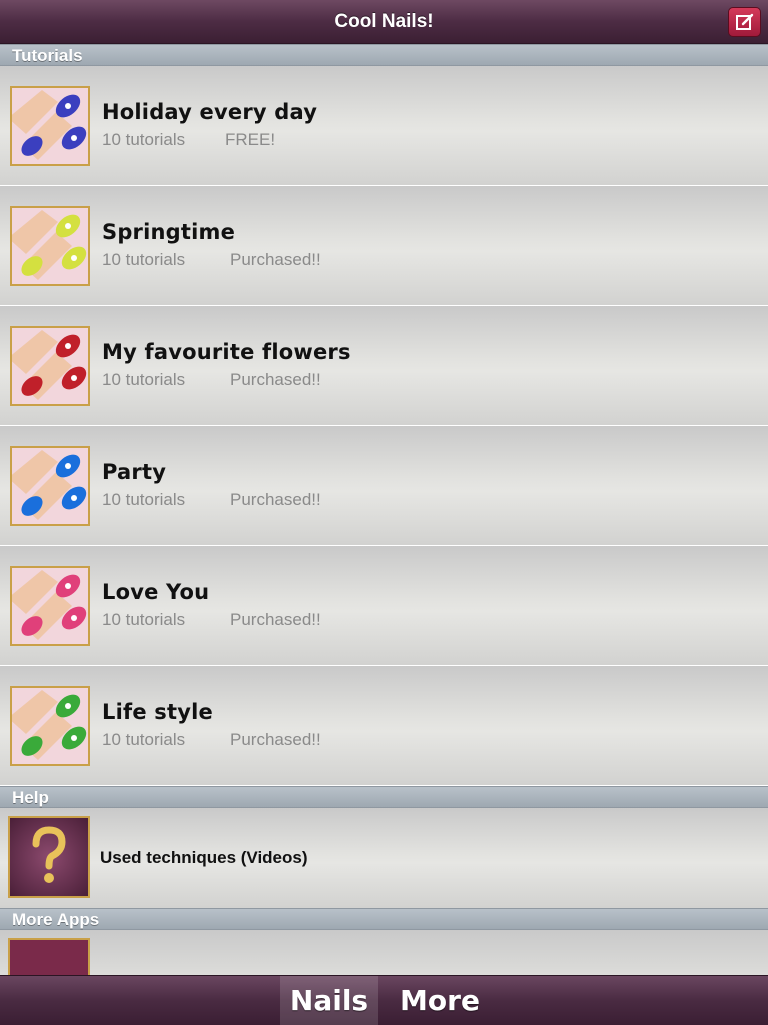  Describe the element at coordinates (384, 1000) in the screenshot. I see `tab-bar: Nails More` at that location.